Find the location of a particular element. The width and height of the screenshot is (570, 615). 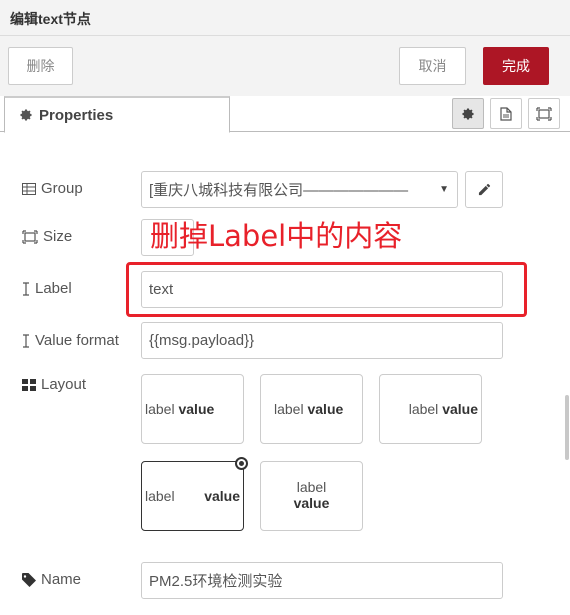

layout-option-row-right: label value is located at coordinates (430, 409).